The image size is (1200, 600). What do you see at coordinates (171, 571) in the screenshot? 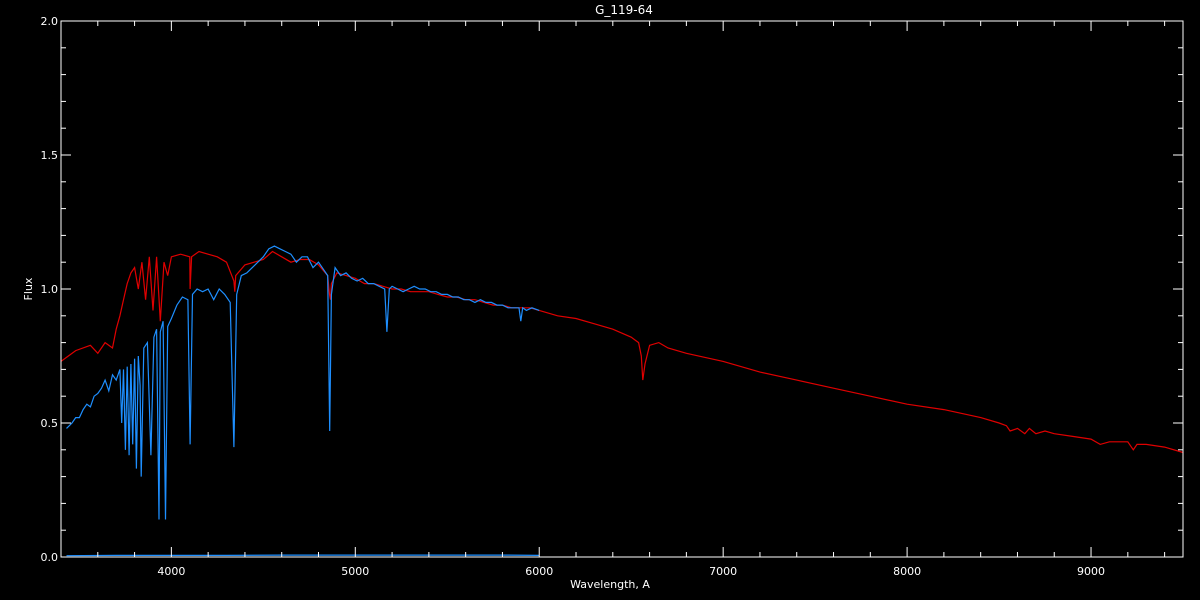
I see `x-tick-label: 4000` at bounding box center [171, 571].